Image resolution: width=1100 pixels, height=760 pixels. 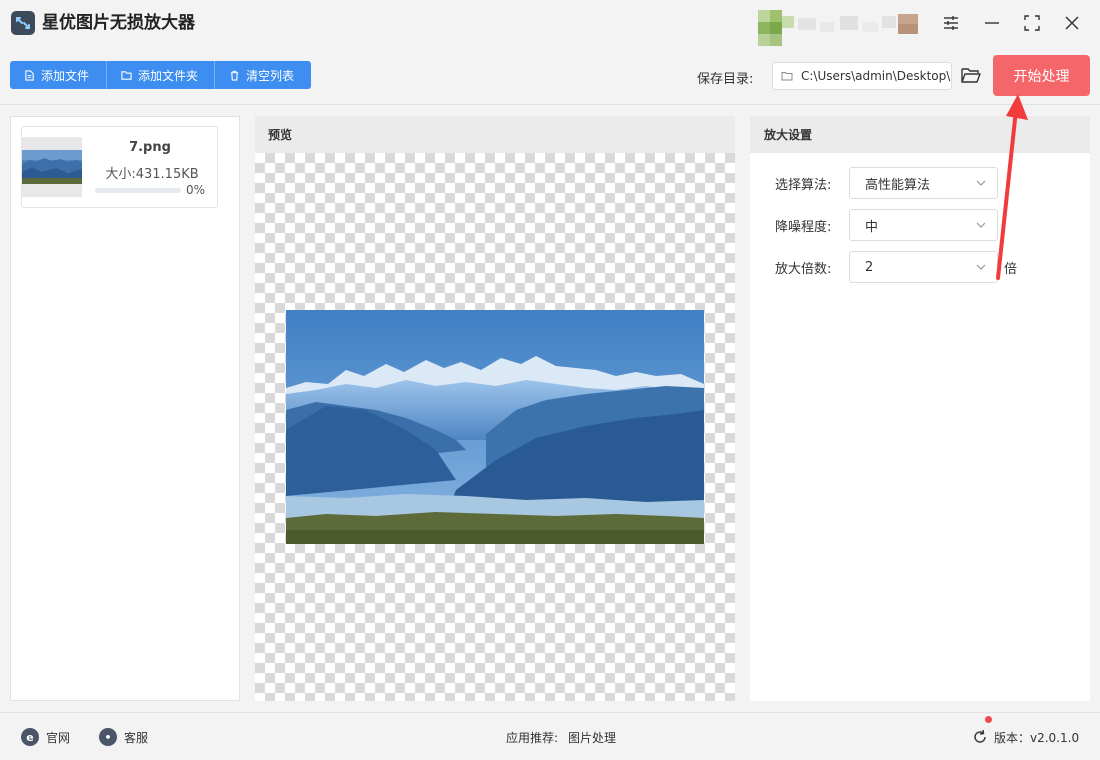 I want to click on file-name: 7.png, so click(x=150, y=147).